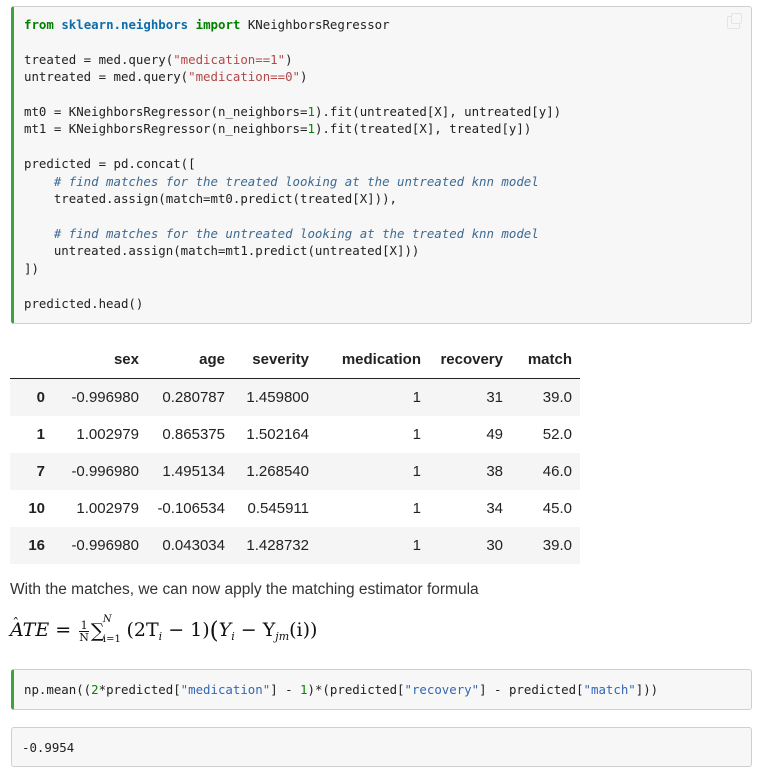  What do you see at coordinates (84, 303) in the screenshot?
I see `code-text: predicted.head()` at bounding box center [84, 303].